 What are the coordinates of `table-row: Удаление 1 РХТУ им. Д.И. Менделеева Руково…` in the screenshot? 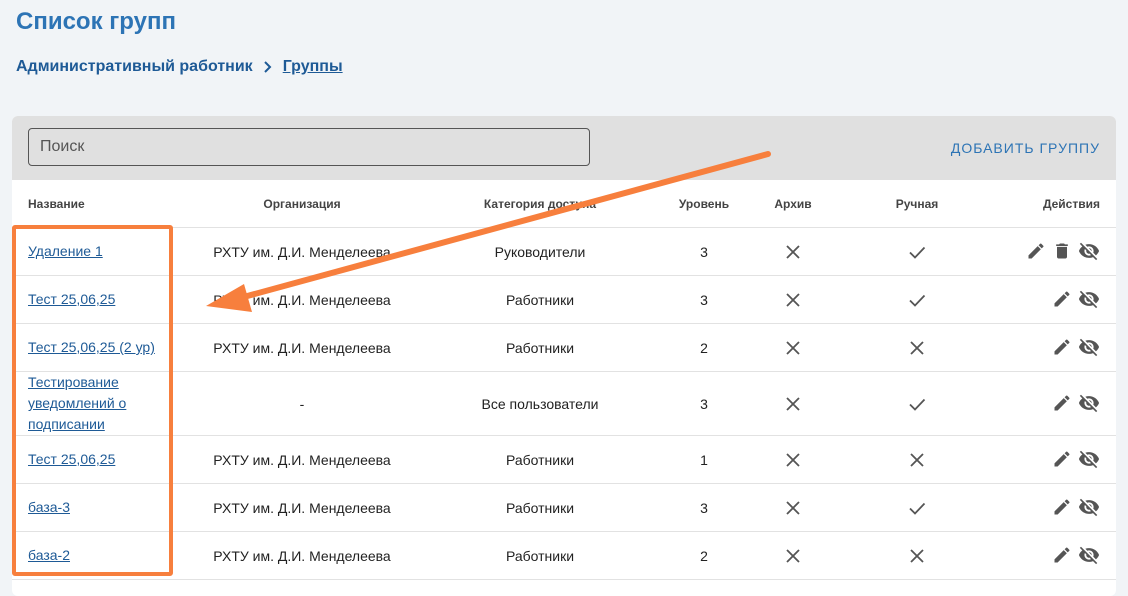 It's located at (564, 251).